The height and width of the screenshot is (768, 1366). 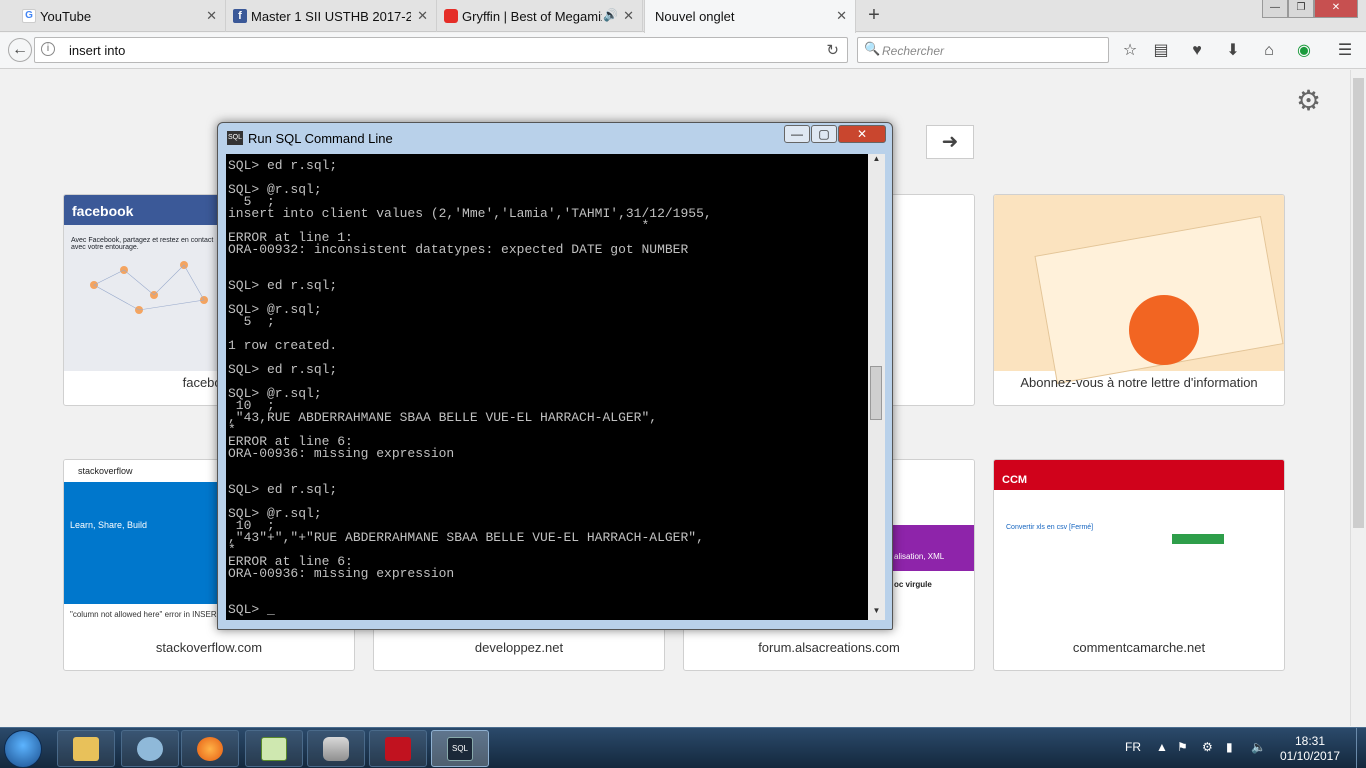 I want to click on tile-thumb-text: Convertir xls en csv [Fermé], so click(x=1050, y=527).